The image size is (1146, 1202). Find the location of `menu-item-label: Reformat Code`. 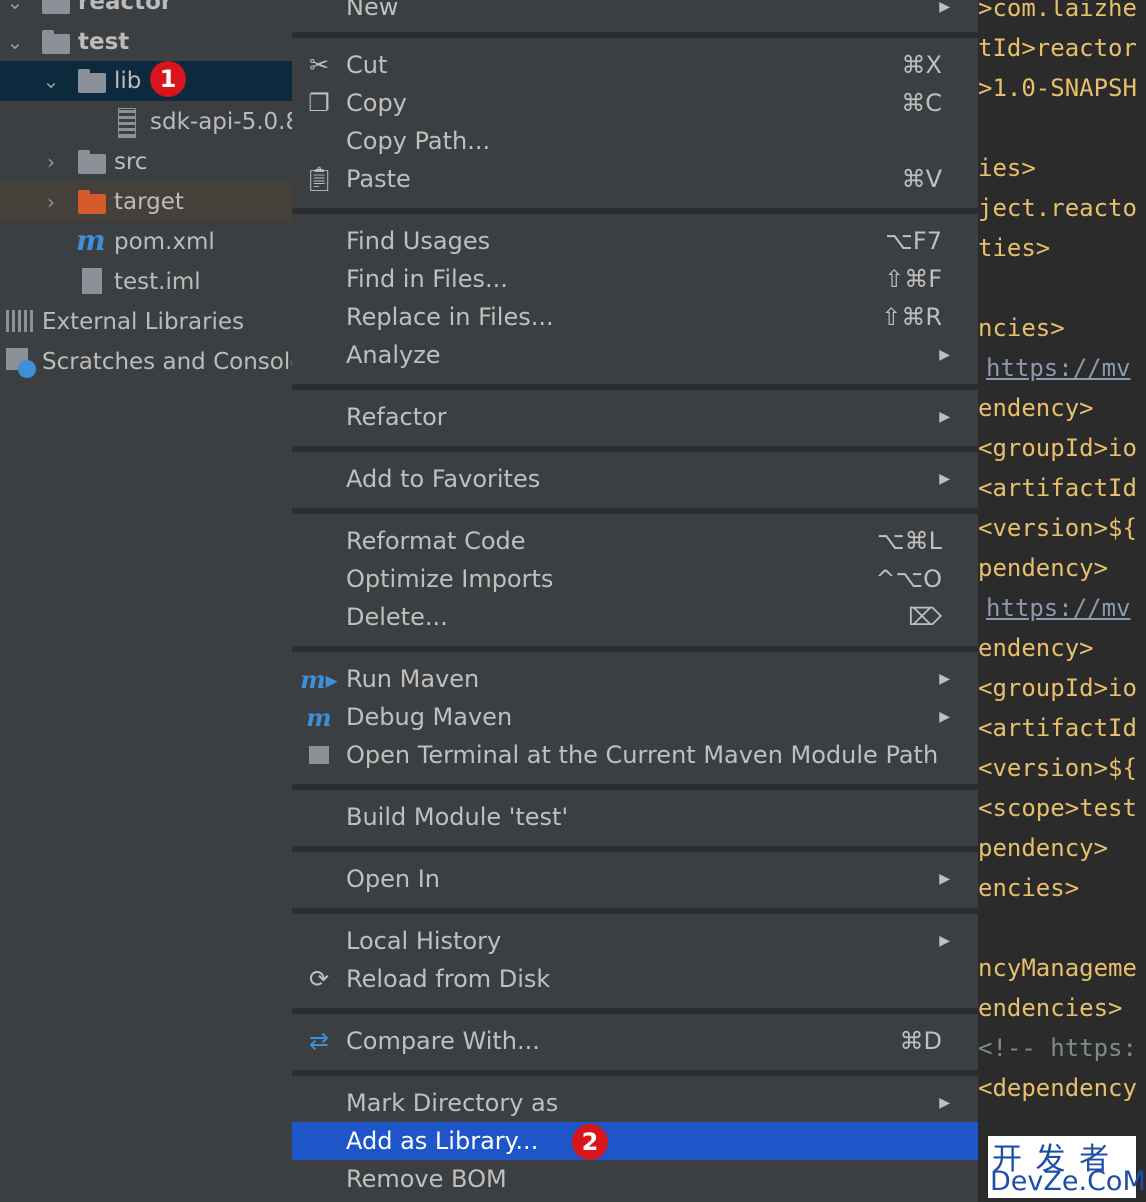

menu-item-label: Reformat Code is located at coordinates (436, 541).